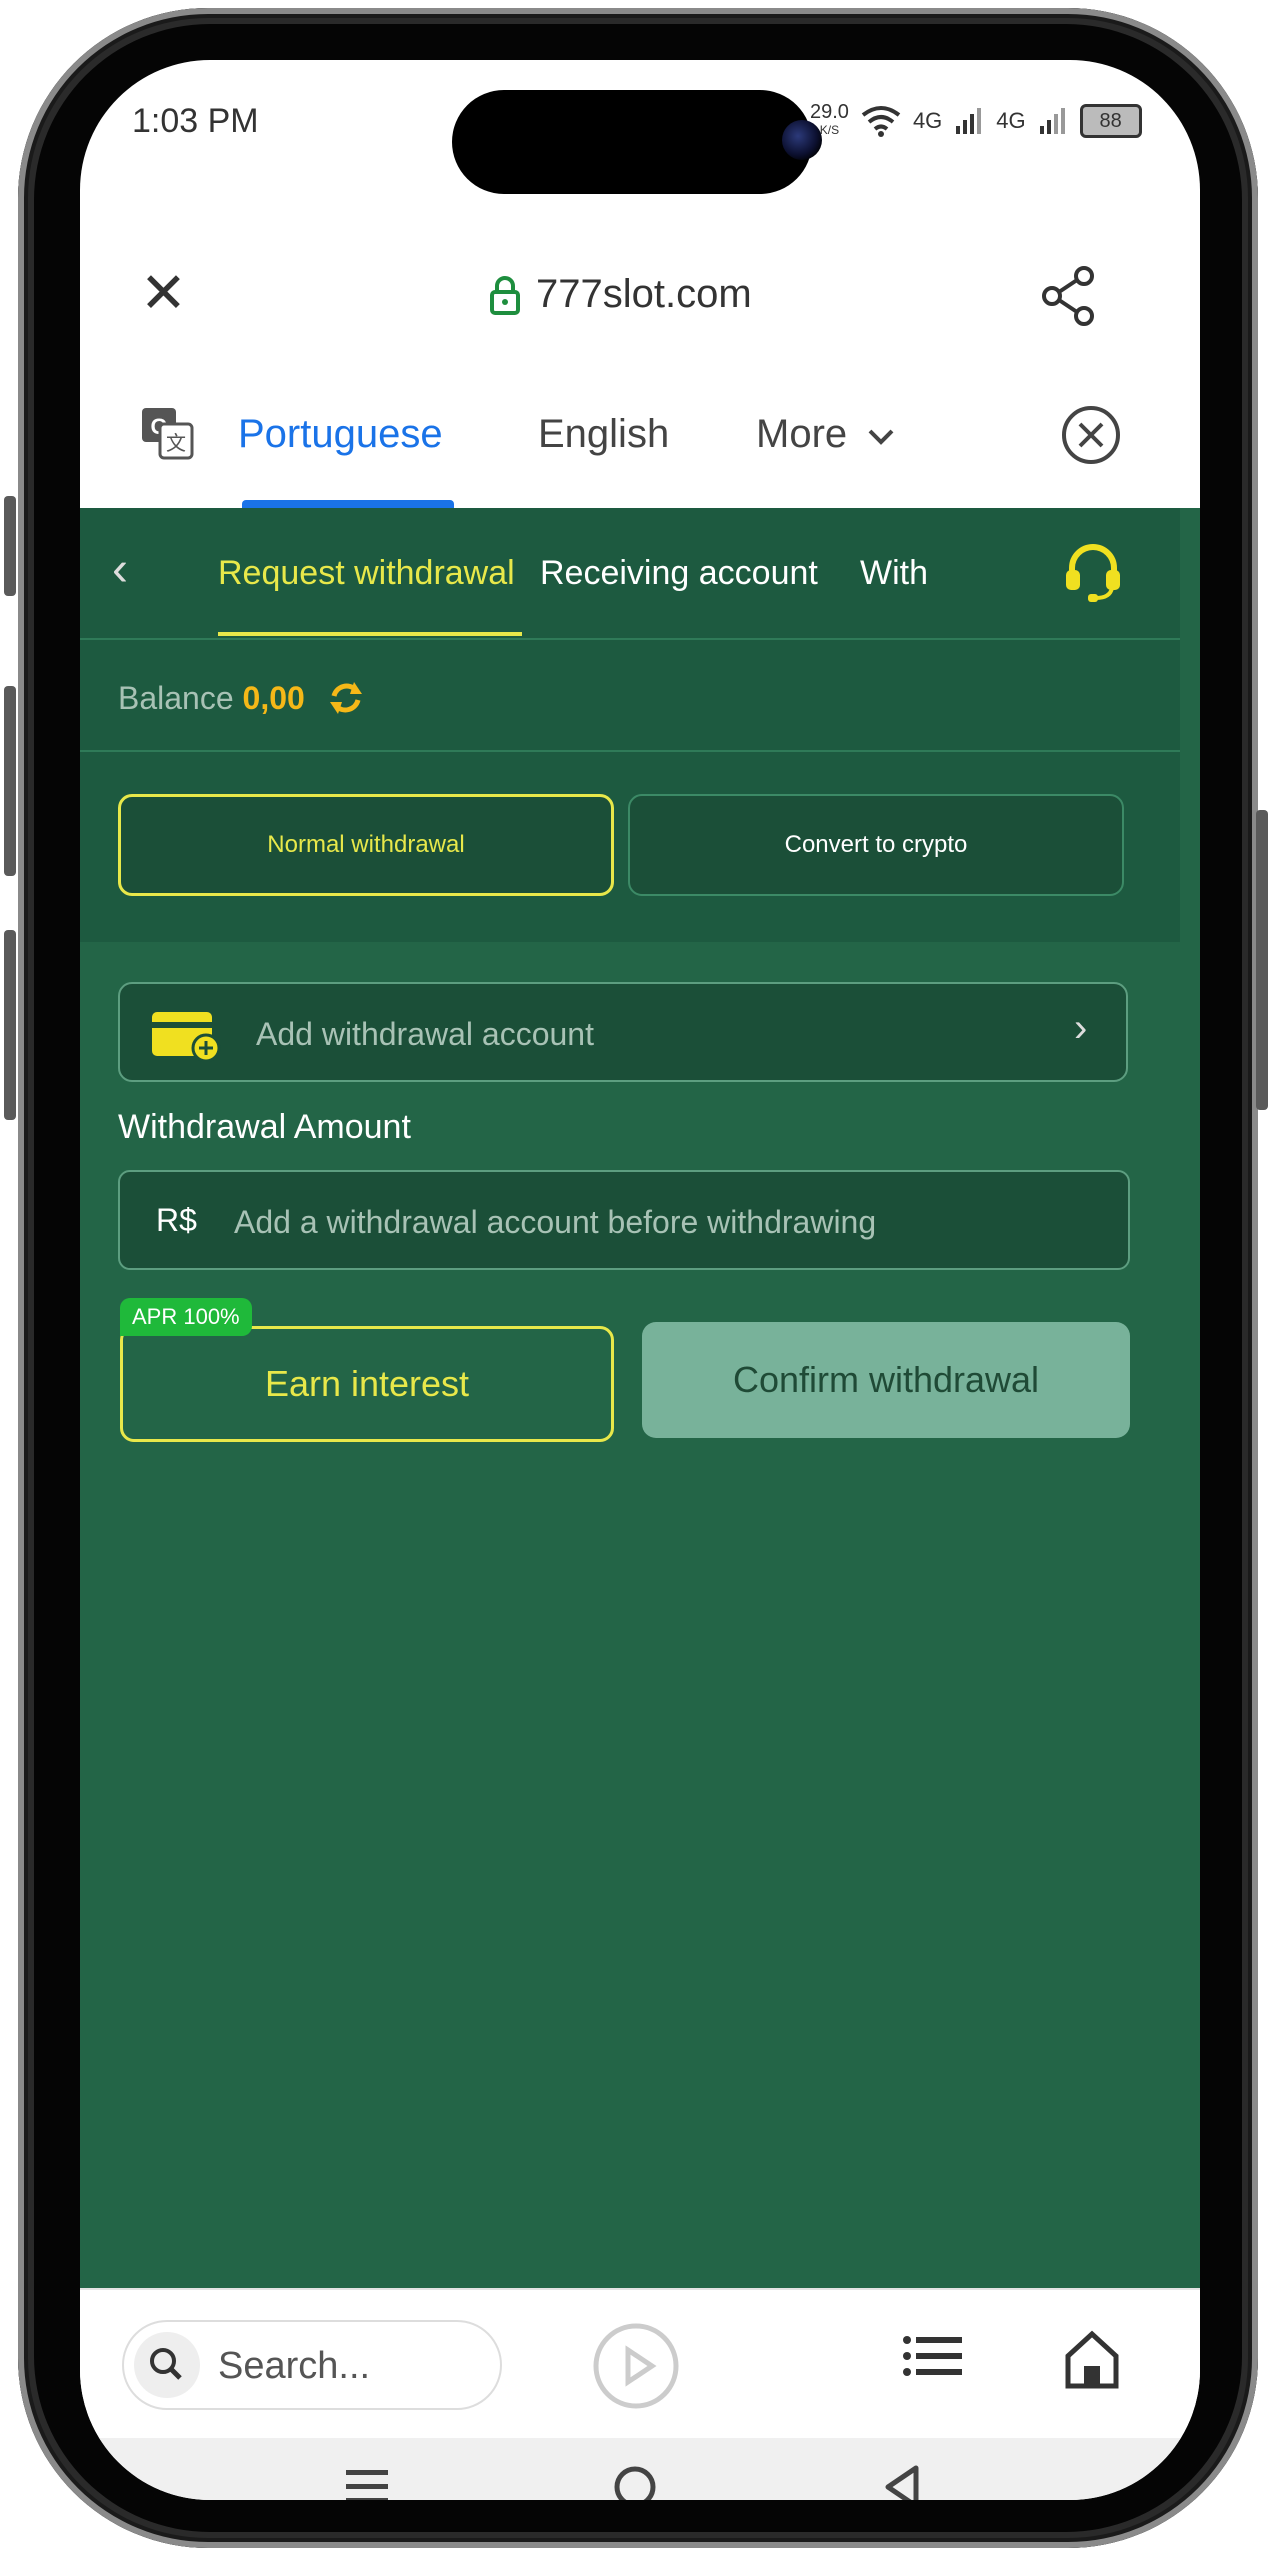 This screenshot has width=1273, height=2560. What do you see at coordinates (10, 1025) in the screenshot?
I see `side-button-volume-down` at bounding box center [10, 1025].